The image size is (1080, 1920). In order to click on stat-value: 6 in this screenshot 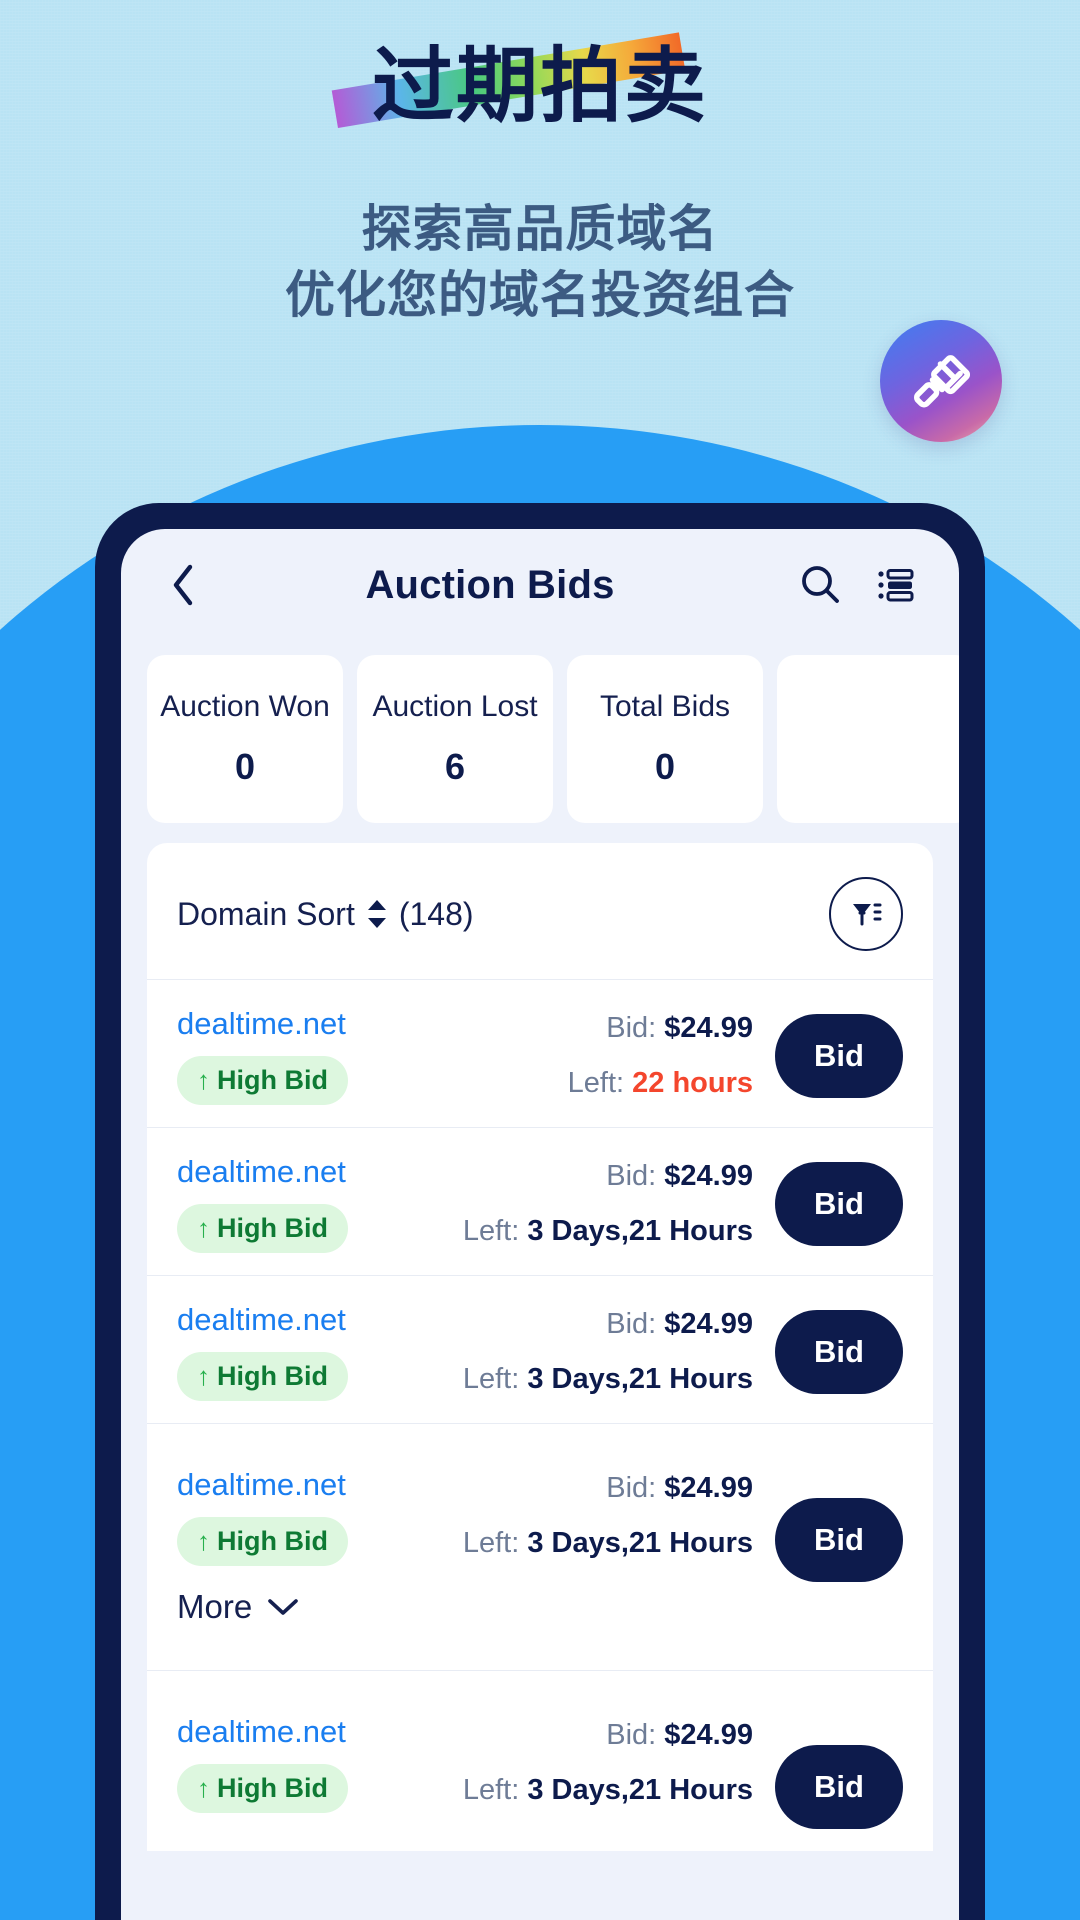, I will do `click(455, 766)`.